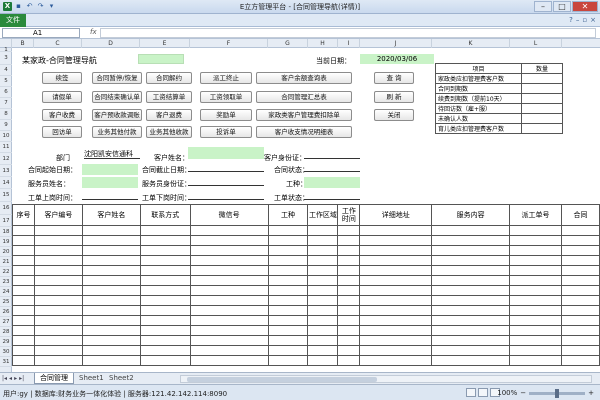 The width and height of the screenshot is (600, 400). Describe the element at coordinates (62, 115) in the screenshot. I see `customer-pay-button: 客户收费` at that location.